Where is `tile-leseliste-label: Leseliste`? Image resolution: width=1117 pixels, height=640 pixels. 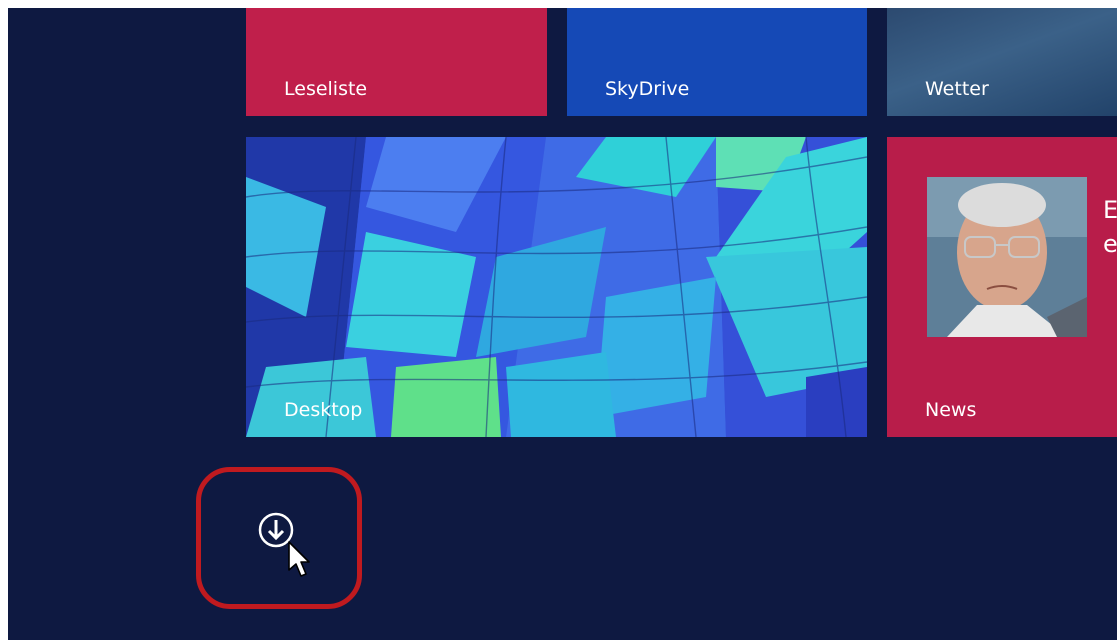 tile-leseliste-label: Leseliste is located at coordinates (326, 89).